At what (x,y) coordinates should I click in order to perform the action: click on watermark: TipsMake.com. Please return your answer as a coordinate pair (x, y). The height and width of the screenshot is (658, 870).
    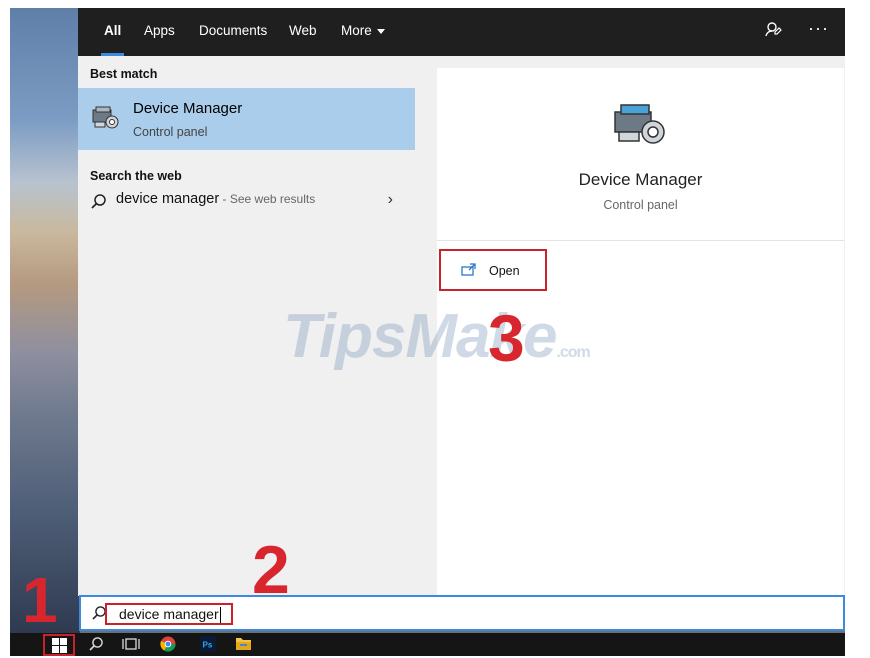
    Looking at the image, I should click on (437, 336).